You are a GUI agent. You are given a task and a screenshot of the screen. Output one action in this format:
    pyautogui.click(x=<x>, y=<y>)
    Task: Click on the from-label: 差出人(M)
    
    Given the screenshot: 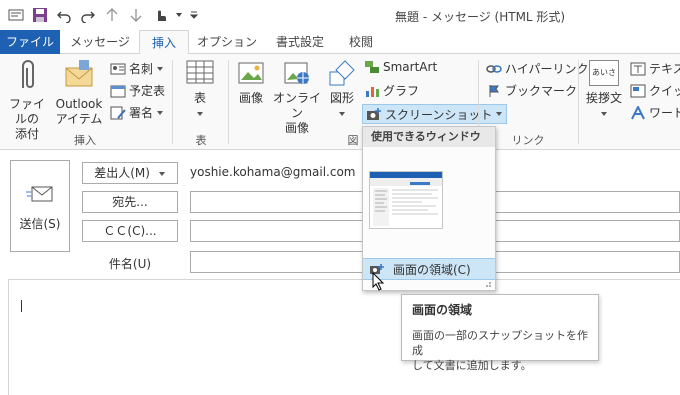 What is the action you would take?
    pyautogui.click(x=122, y=173)
    